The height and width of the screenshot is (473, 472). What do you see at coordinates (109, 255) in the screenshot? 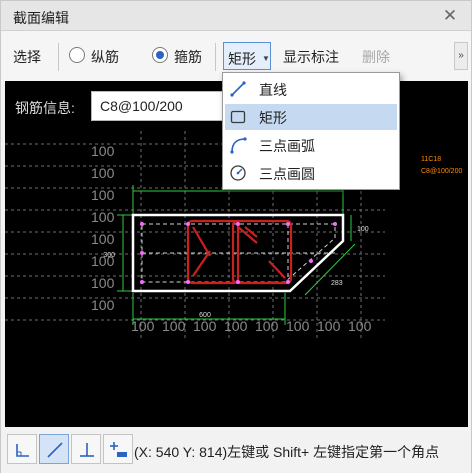
I see `dimension-left: 300` at bounding box center [109, 255].